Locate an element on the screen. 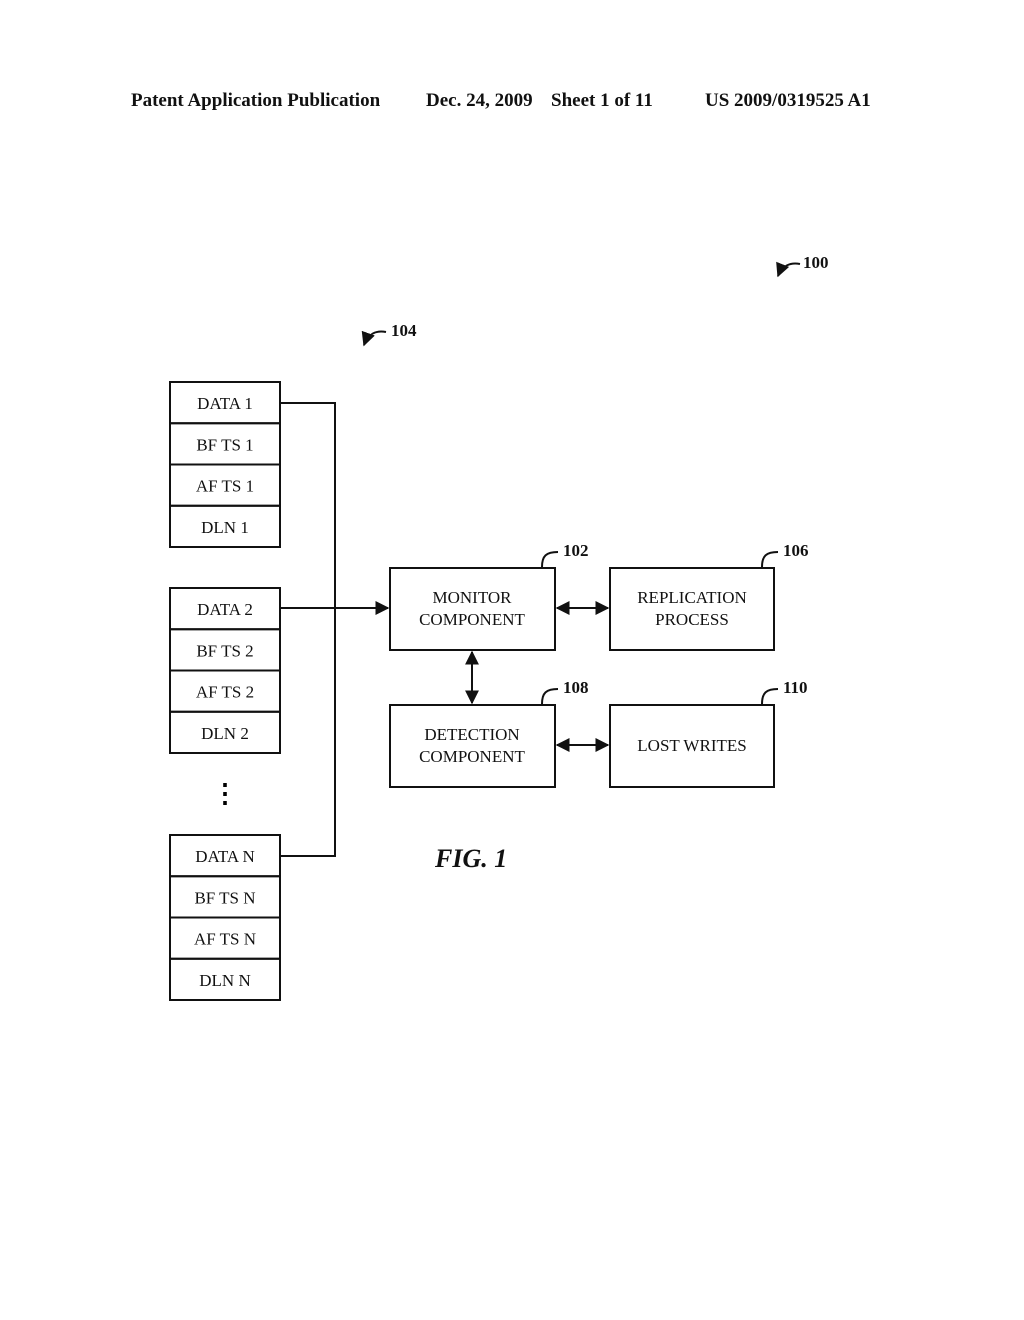  detection-component: DETECTION COMPONENT 108 is located at coordinates (489, 733).